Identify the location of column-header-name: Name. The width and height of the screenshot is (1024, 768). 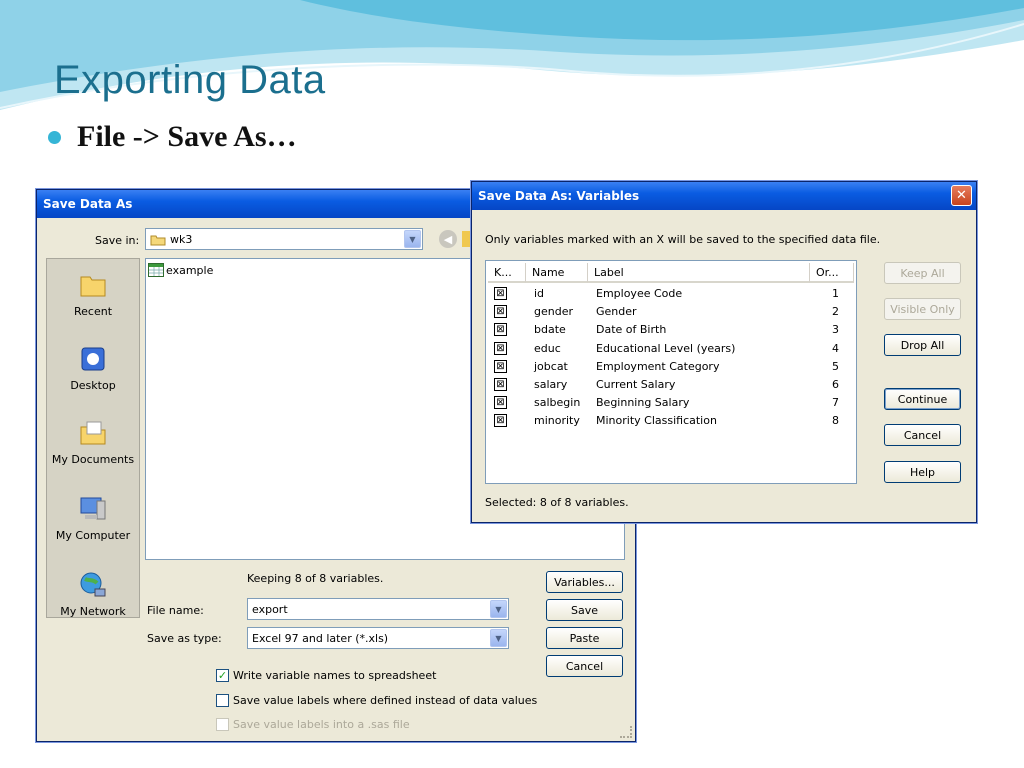
(557, 273).